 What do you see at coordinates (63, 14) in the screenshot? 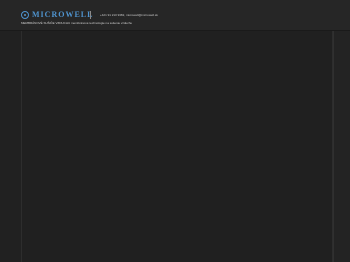
I see `logo-text: MICROWELL` at bounding box center [63, 14].